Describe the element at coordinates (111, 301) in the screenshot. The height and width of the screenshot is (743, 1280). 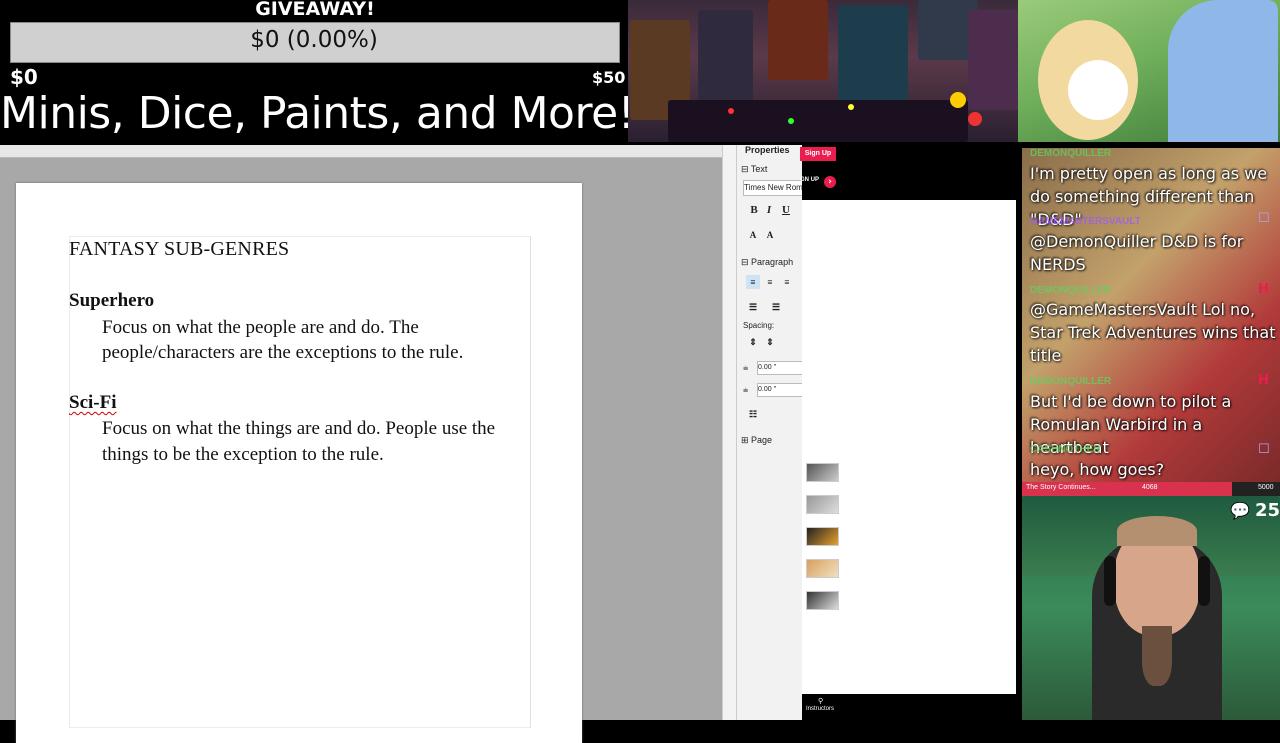
I see `section-heading: Superhero` at that location.